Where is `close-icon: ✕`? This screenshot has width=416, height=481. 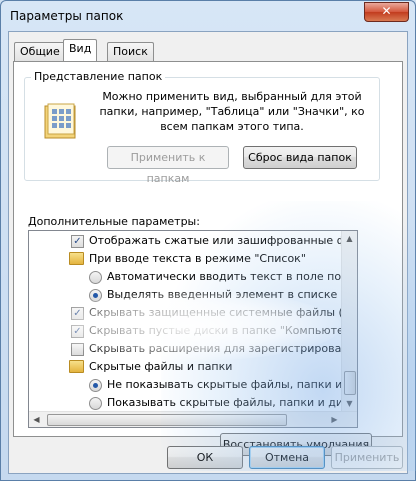
close-icon: ✕ is located at coordinates (386, 11).